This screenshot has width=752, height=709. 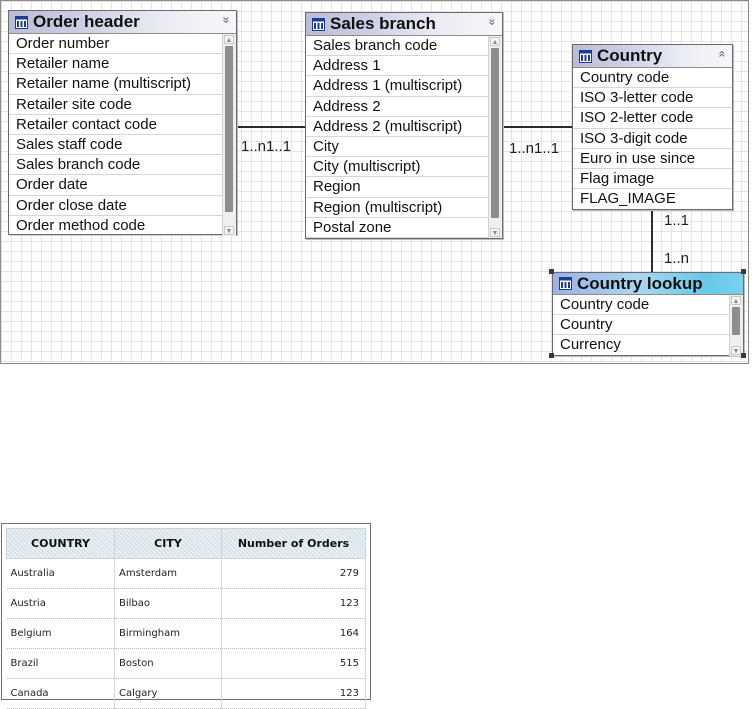 What do you see at coordinates (534, 148) in the screenshot?
I see `cardinality-branch-country: 1..n1..1` at bounding box center [534, 148].